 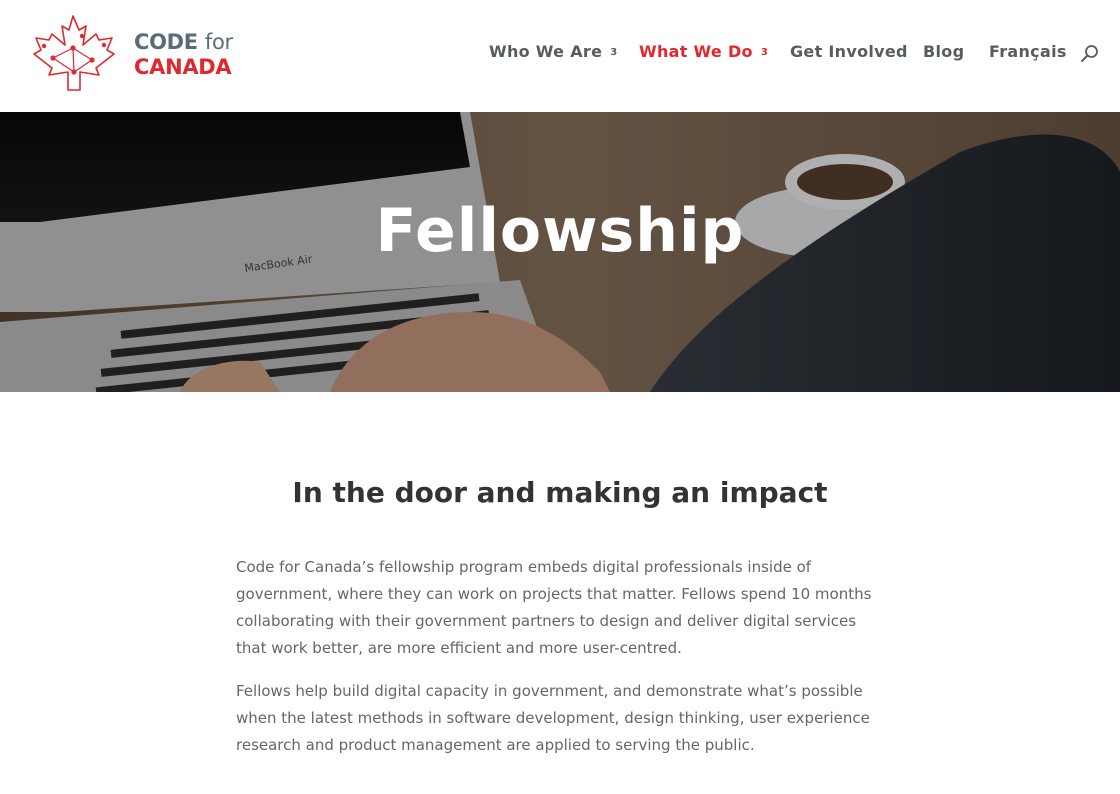 What do you see at coordinates (1090, 54) in the screenshot?
I see `search-icon` at bounding box center [1090, 54].